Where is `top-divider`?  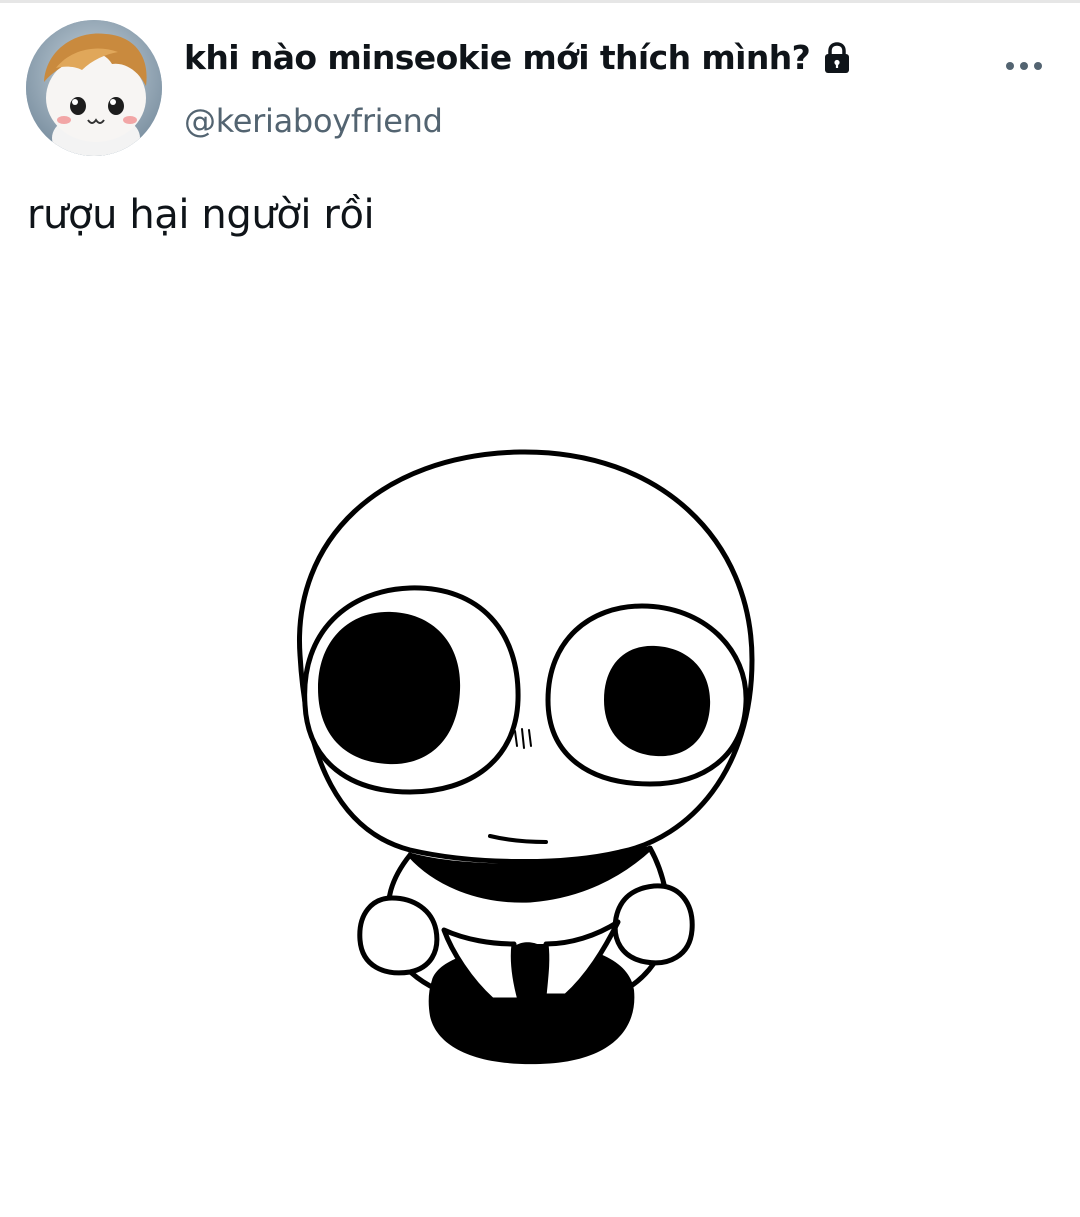
top-divider is located at coordinates (540, 1).